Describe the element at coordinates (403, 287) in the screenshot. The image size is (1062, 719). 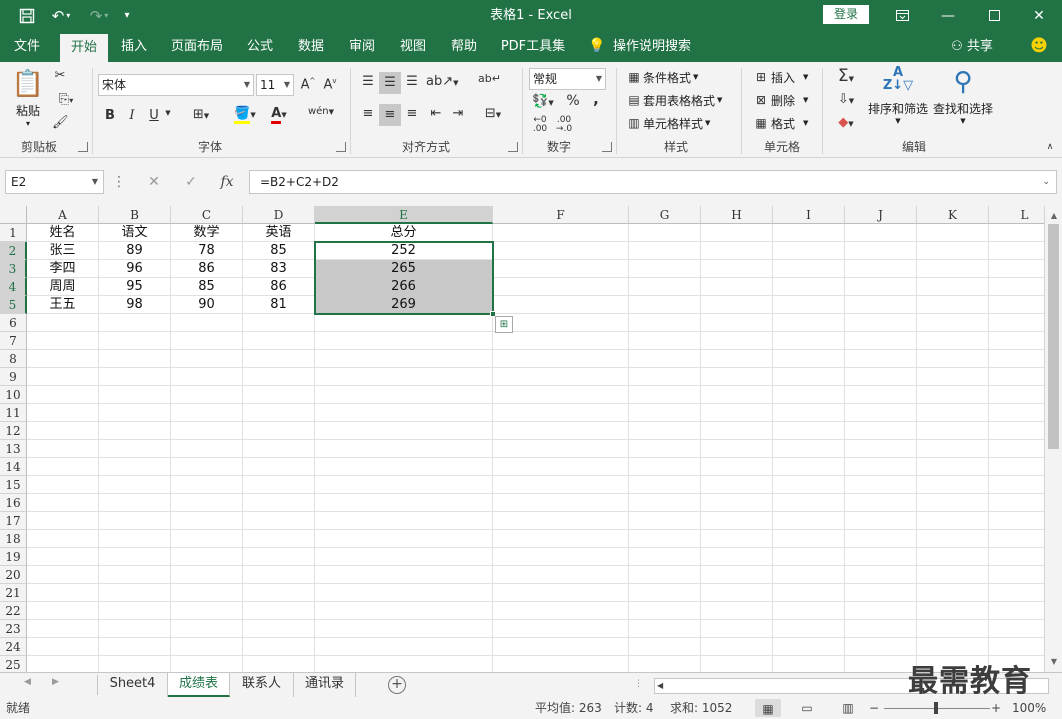
I see `cell-e4: 266` at that location.